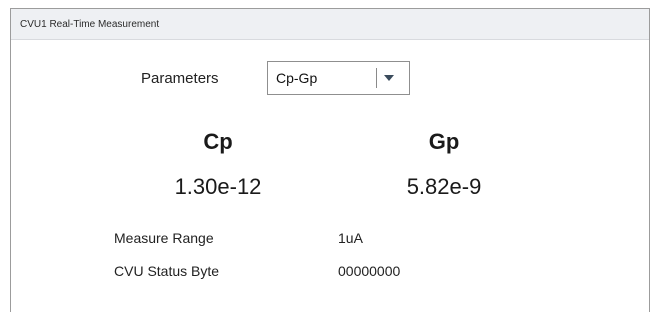 The image size is (654, 312). Describe the element at coordinates (167, 271) in the screenshot. I see `status-byte-label: CVU Status Byte` at that location.